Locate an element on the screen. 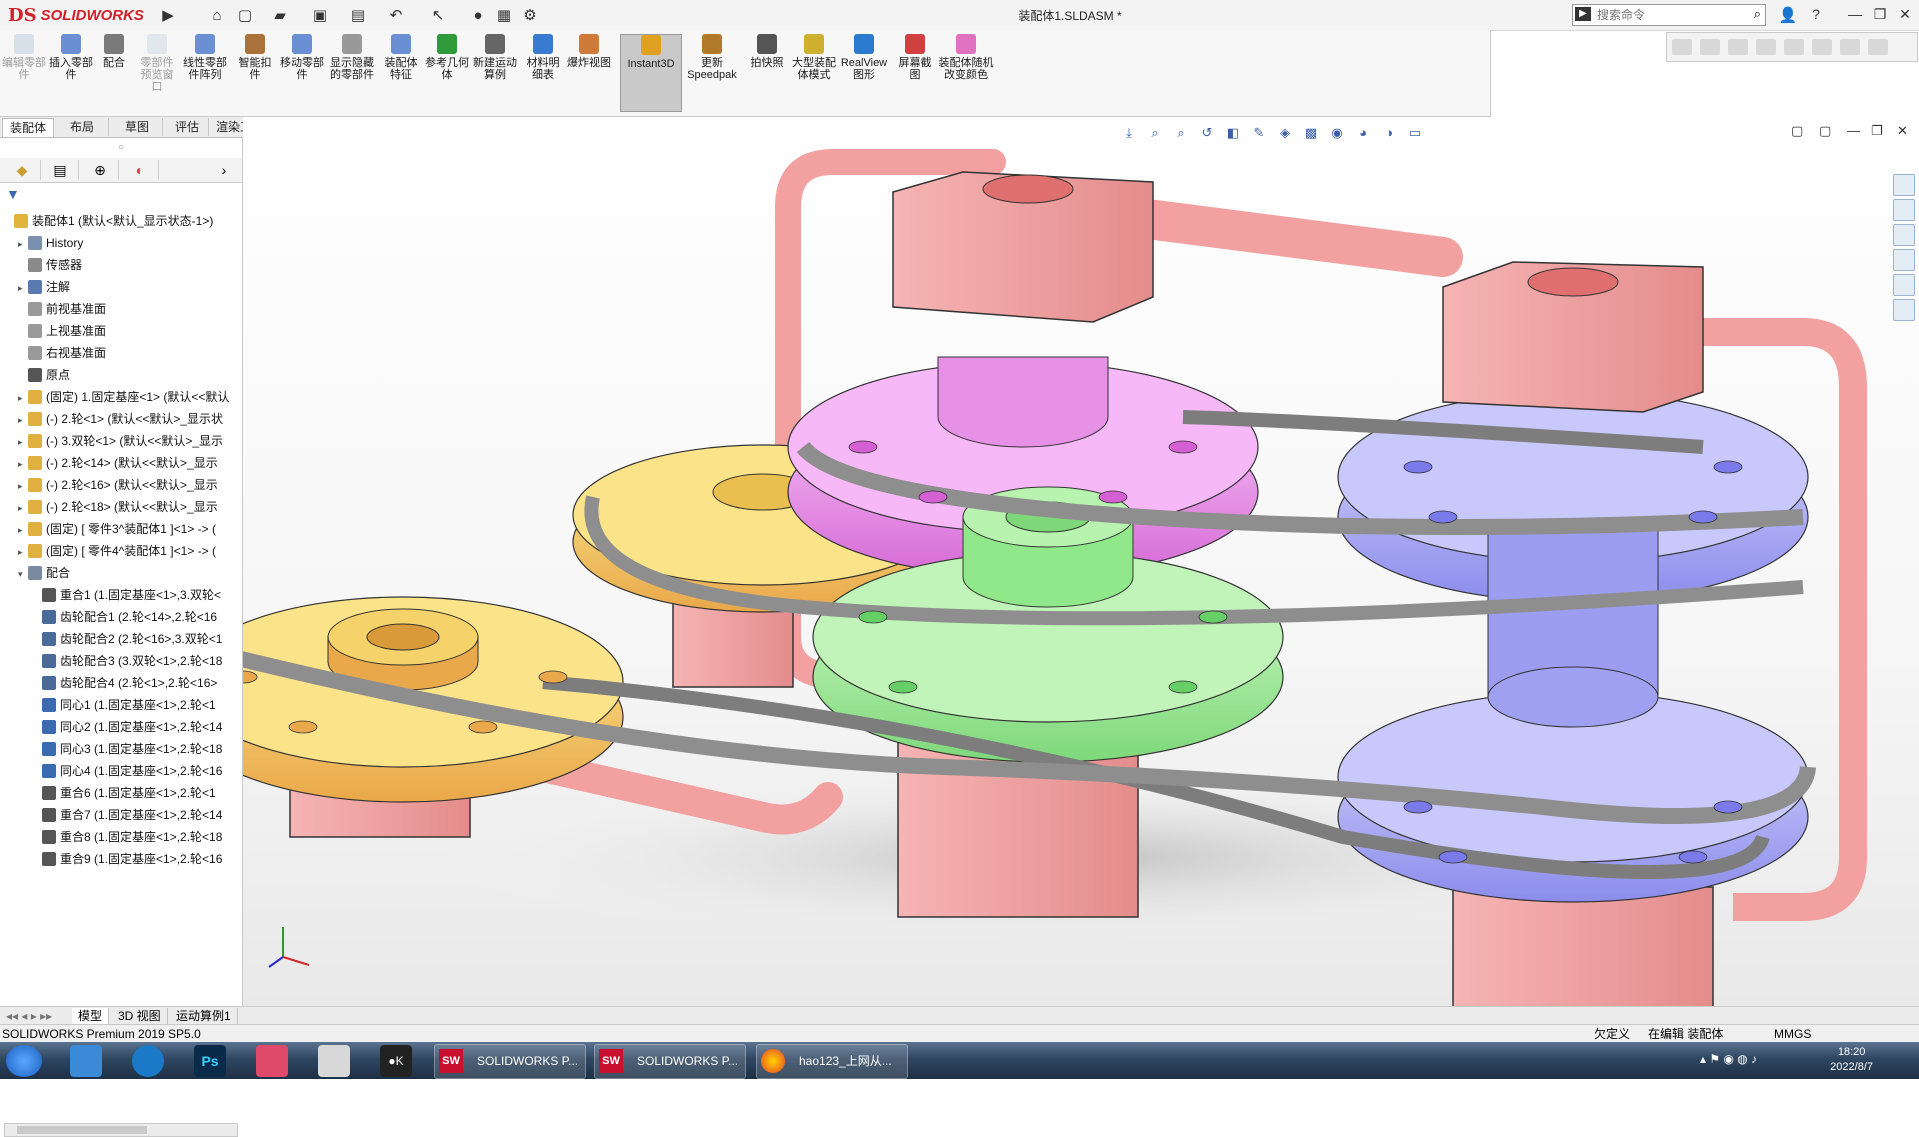  tree-node: 同心1 (1.固定基座<1>,2.轮<1 is located at coordinates (137, 705).